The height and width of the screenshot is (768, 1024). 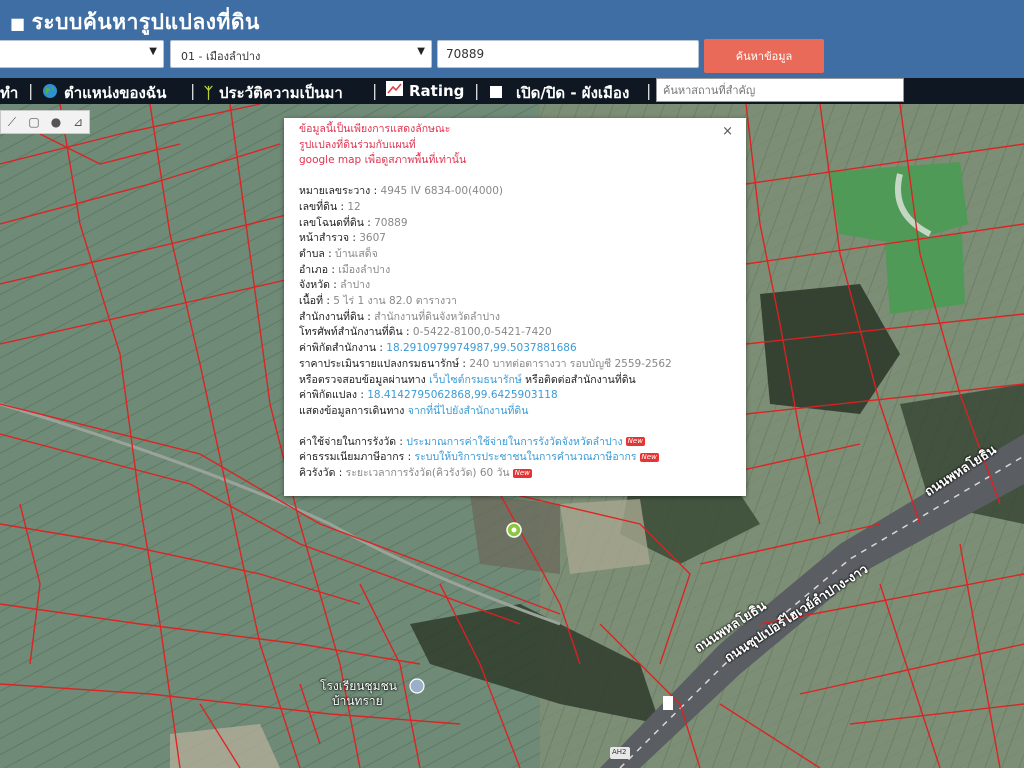 What do you see at coordinates (115, 93) in the screenshot?
I see `my-location-label: ตำแหน่งของฉัน` at bounding box center [115, 93].